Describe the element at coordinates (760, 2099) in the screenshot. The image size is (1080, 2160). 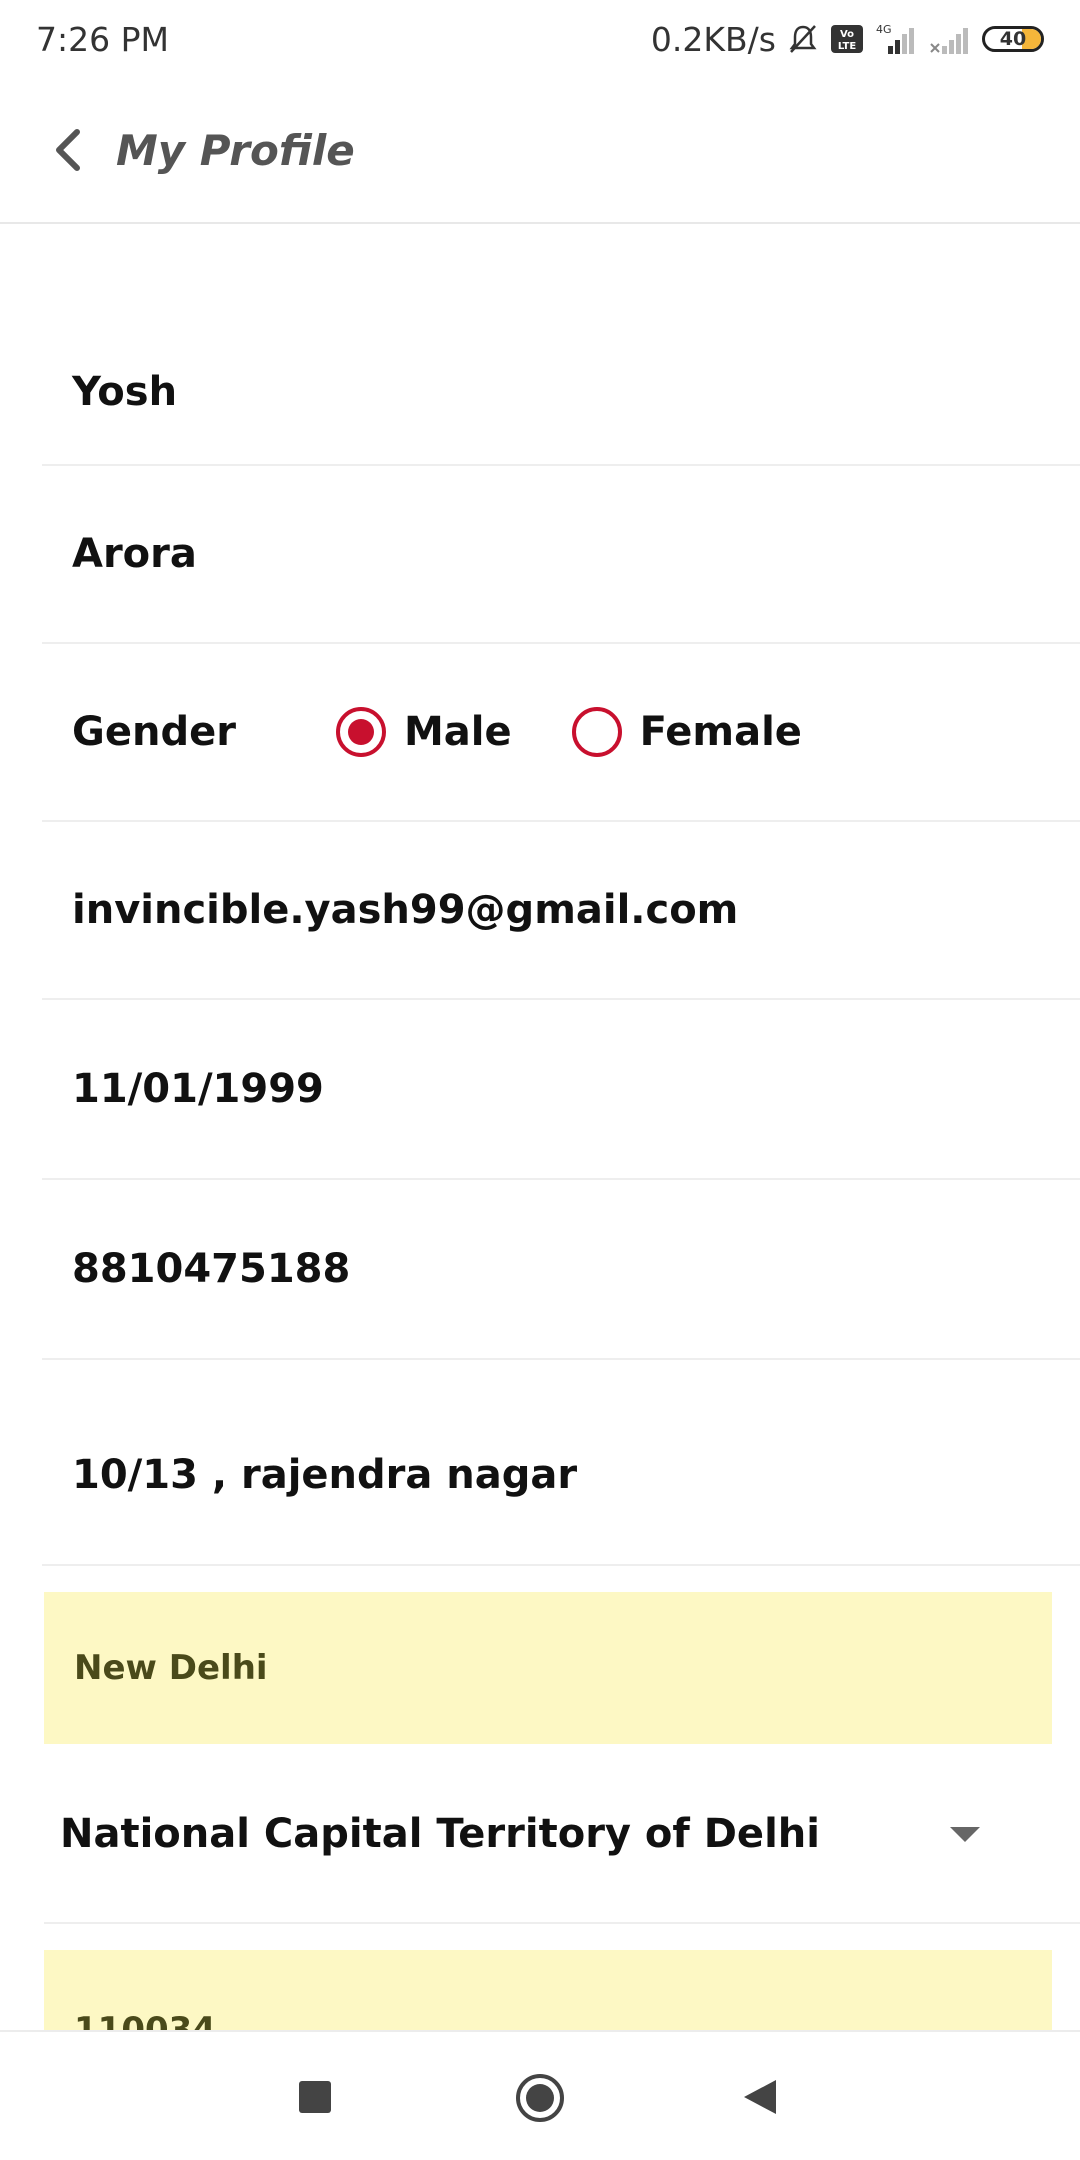
I see `triangle-back-icon` at that location.